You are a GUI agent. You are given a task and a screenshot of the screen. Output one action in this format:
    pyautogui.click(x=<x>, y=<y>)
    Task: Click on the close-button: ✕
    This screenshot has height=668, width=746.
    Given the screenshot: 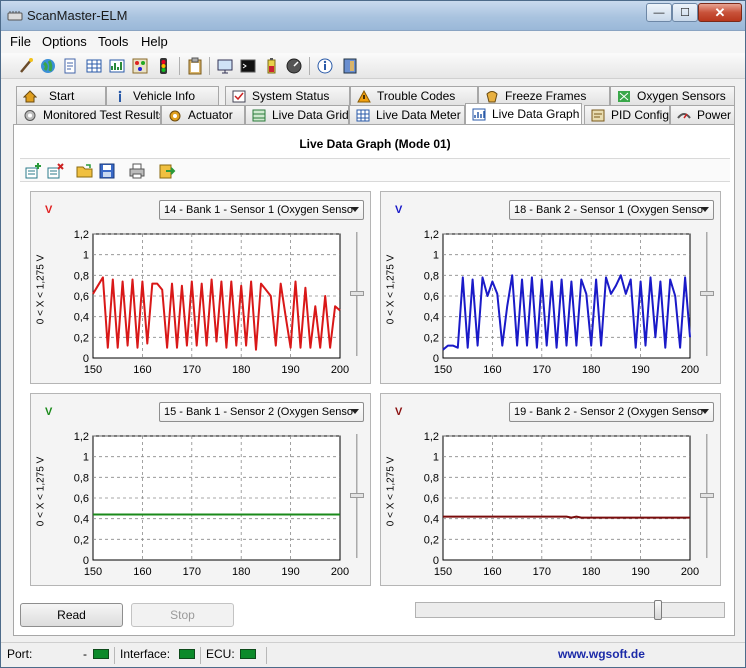 What is the action you would take?
    pyautogui.click(x=720, y=12)
    